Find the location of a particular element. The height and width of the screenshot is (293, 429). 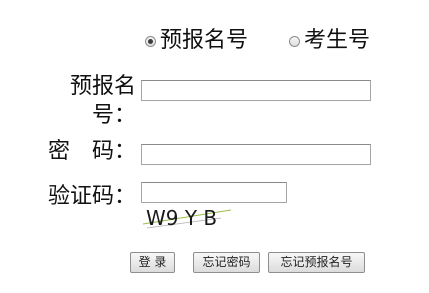

login-button: 登 录 is located at coordinates (152, 262).